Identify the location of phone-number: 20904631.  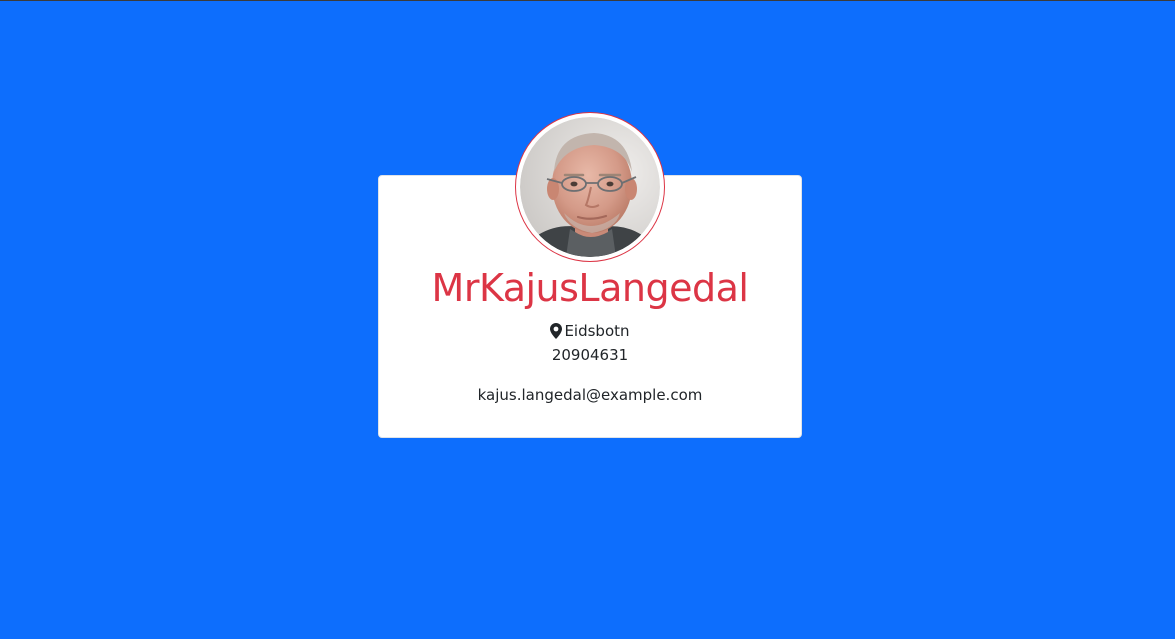
(590, 355).